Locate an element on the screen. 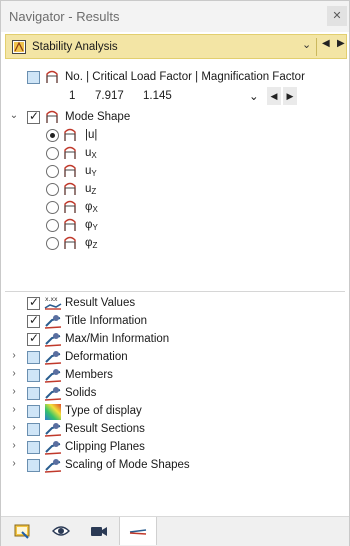  mode-option: uZ is located at coordinates (171, 190).